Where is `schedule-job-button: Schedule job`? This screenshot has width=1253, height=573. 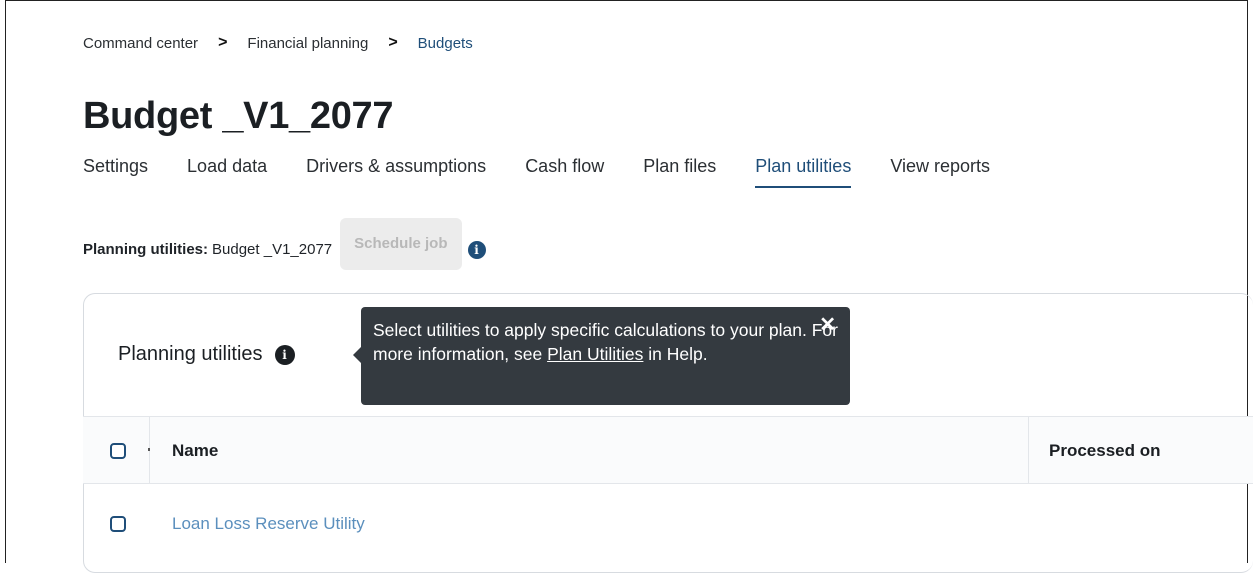 schedule-job-button: Schedule job is located at coordinates (401, 244).